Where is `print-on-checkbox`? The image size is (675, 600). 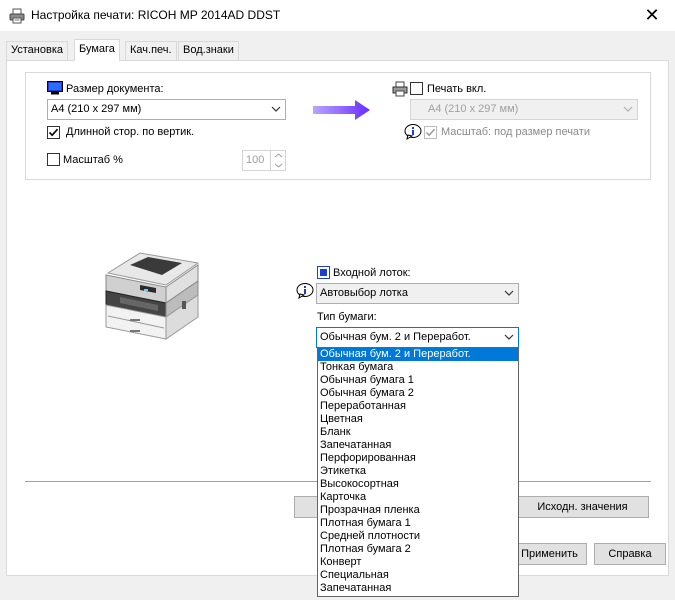
print-on-checkbox is located at coordinates (416, 88).